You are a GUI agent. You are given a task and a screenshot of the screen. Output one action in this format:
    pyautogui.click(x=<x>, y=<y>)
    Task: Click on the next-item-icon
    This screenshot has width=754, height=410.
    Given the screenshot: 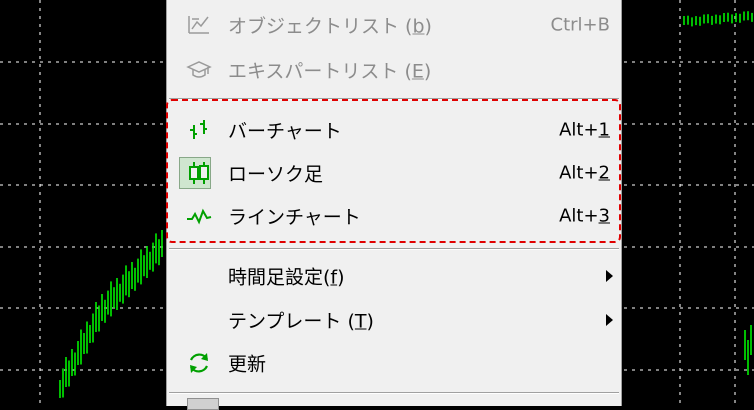 What is the action you would take?
    pyautogui.click(x=203, y=404)
    